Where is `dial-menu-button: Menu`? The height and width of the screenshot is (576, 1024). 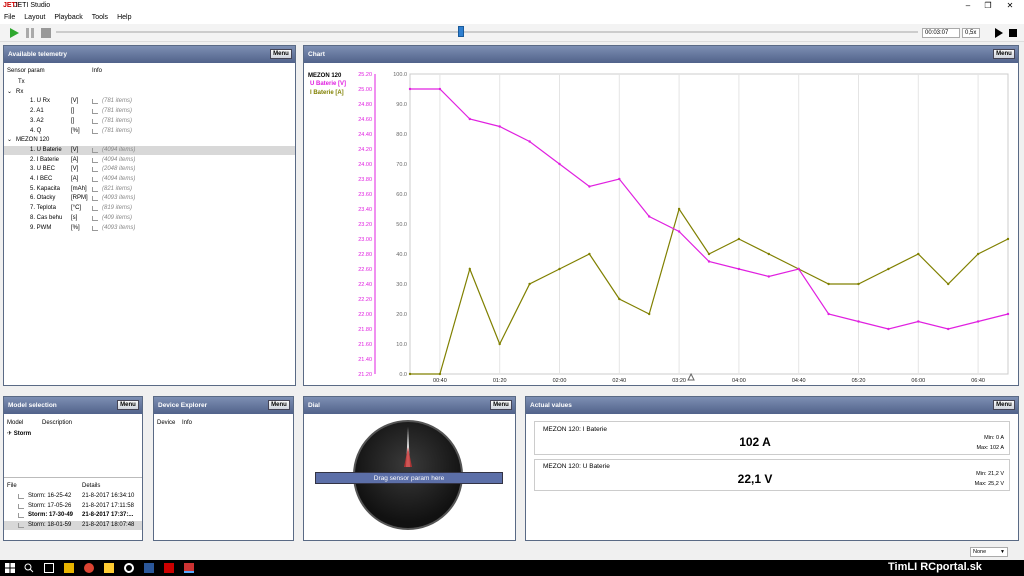 dial-menu-button: Menu is located at coordinates (501, 405).